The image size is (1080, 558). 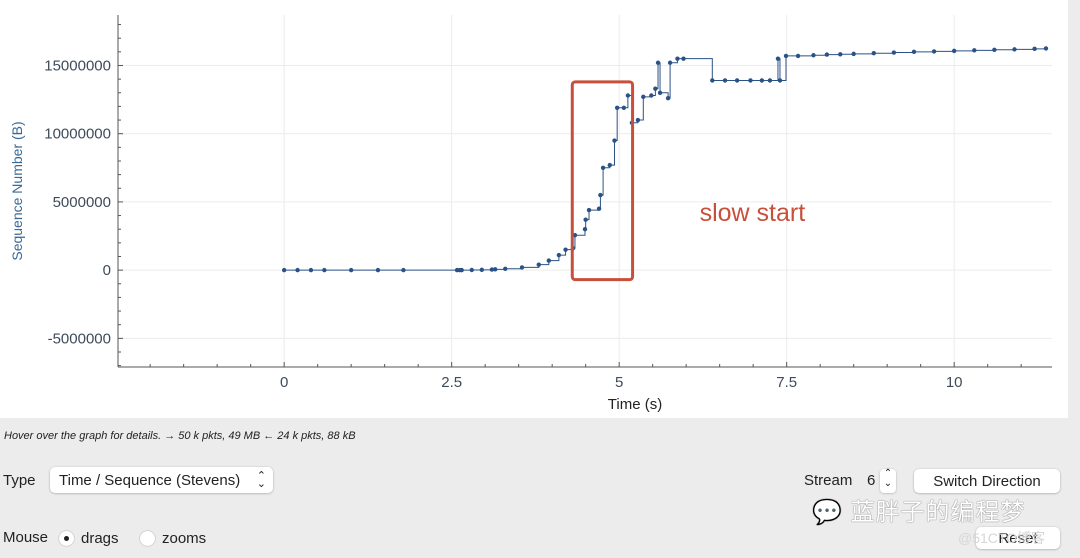 I want to click on stepper-down-icon: ⌄, so click(x=888, y=483).